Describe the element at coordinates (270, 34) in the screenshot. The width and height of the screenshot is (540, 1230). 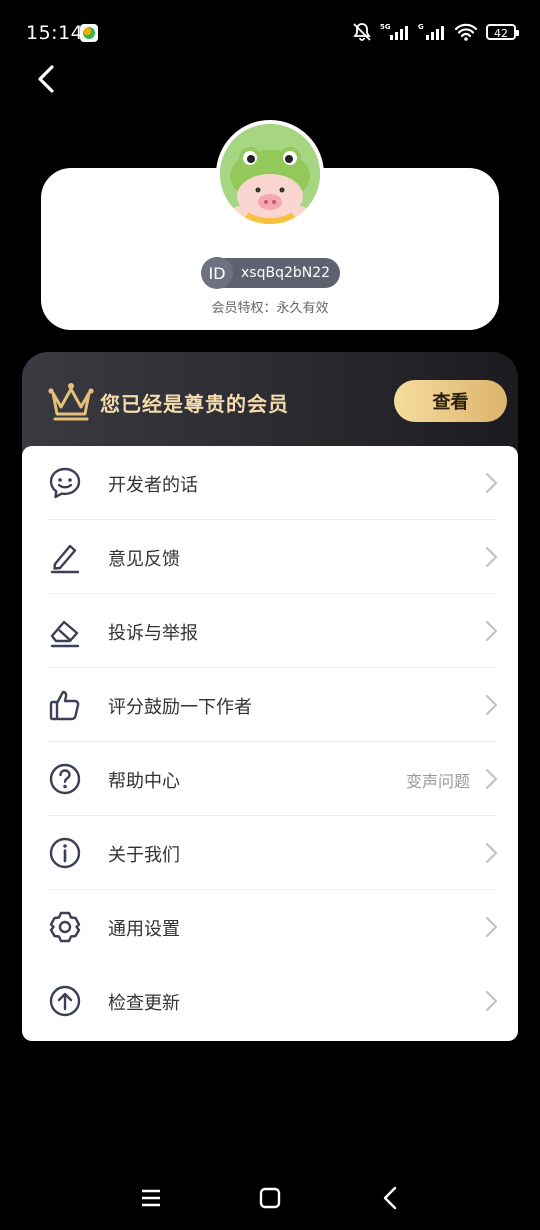
I see `status-bar: 15:14 5G G 42` at that location.